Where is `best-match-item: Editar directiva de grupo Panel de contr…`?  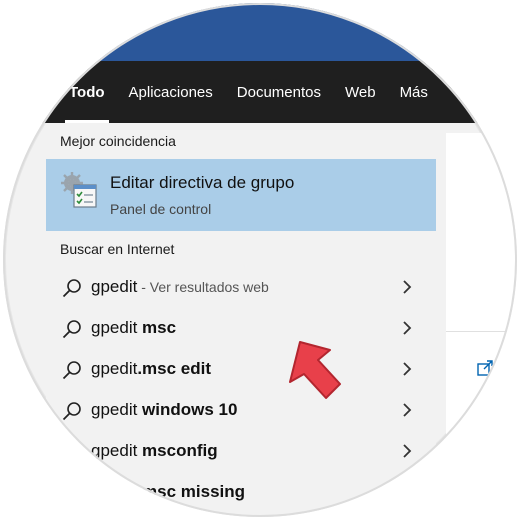 best-match-item: Editar directiva de grupo Panel de contr… is located at coordinates (241, 195).